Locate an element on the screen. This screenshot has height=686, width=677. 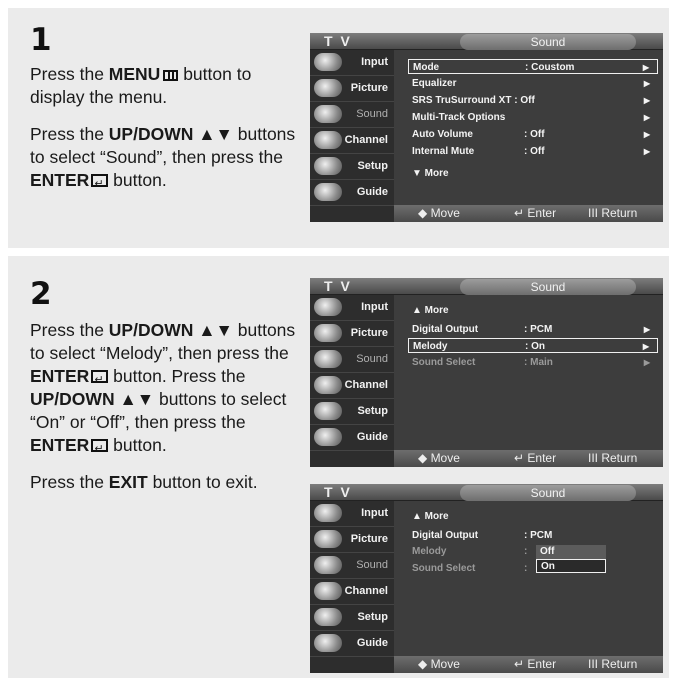
step-number: 2 is located at coordinates (41, 294).